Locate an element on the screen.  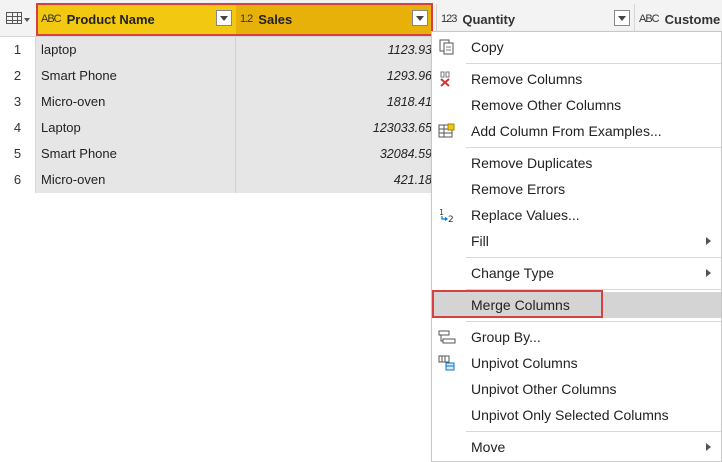
menu-item-unpivot-columns: Unpivot Columns is located at coordinates (576, 363).